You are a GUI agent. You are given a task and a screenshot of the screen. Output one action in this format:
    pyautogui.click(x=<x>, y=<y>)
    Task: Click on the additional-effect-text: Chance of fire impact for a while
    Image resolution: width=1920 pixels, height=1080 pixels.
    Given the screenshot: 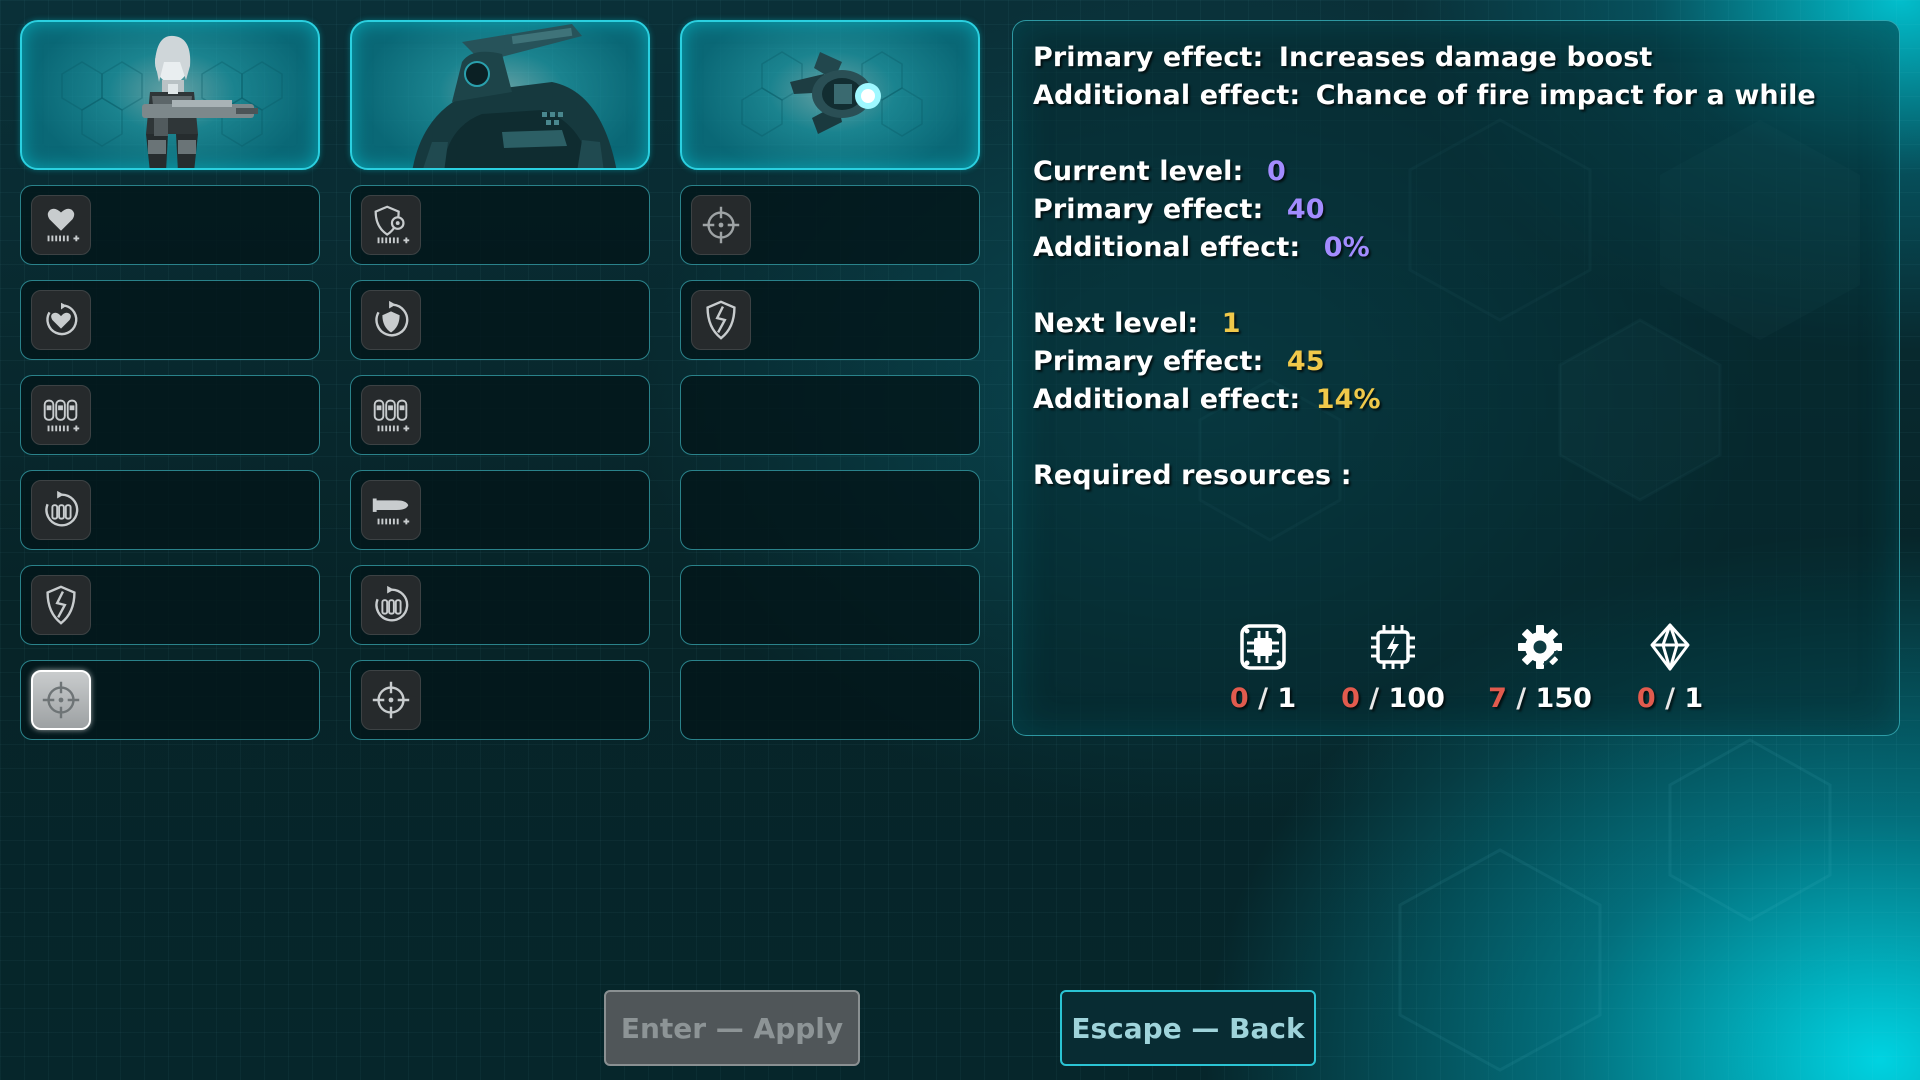 What is the action you would take?
    pyautogui.click(x=1565, y=95)
    